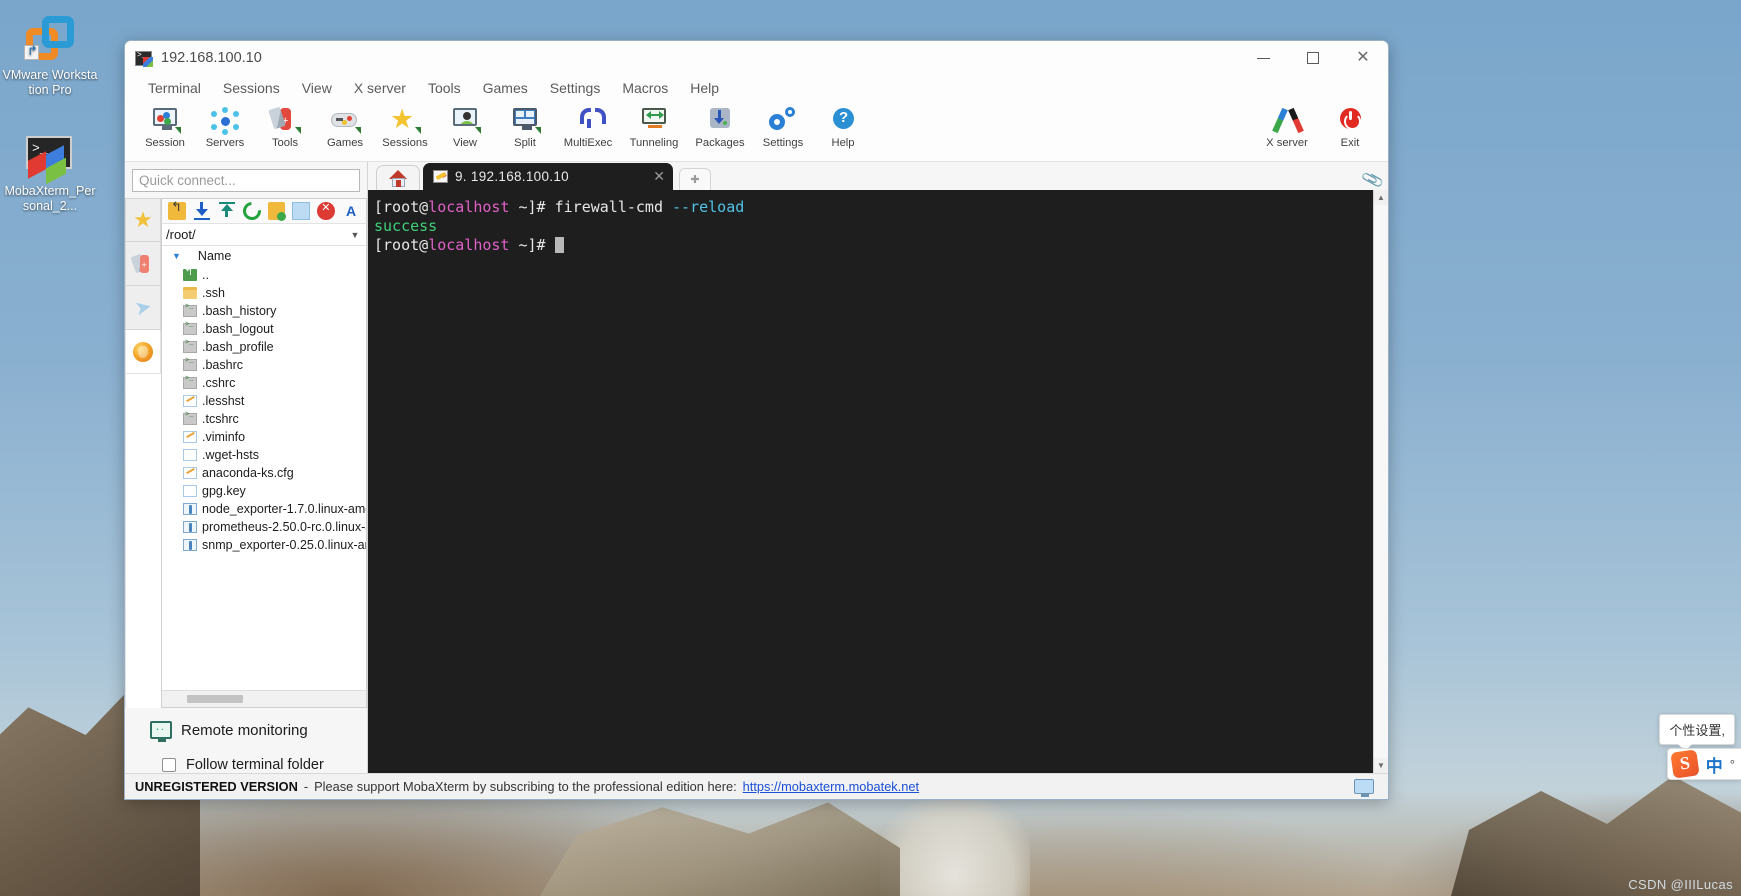 The width and height of the screenshot is (1741, 896). What do you see at coordinates (277, 211) in the screenshot?
I see `new-folder-icon` at bounding box center [277, 211].